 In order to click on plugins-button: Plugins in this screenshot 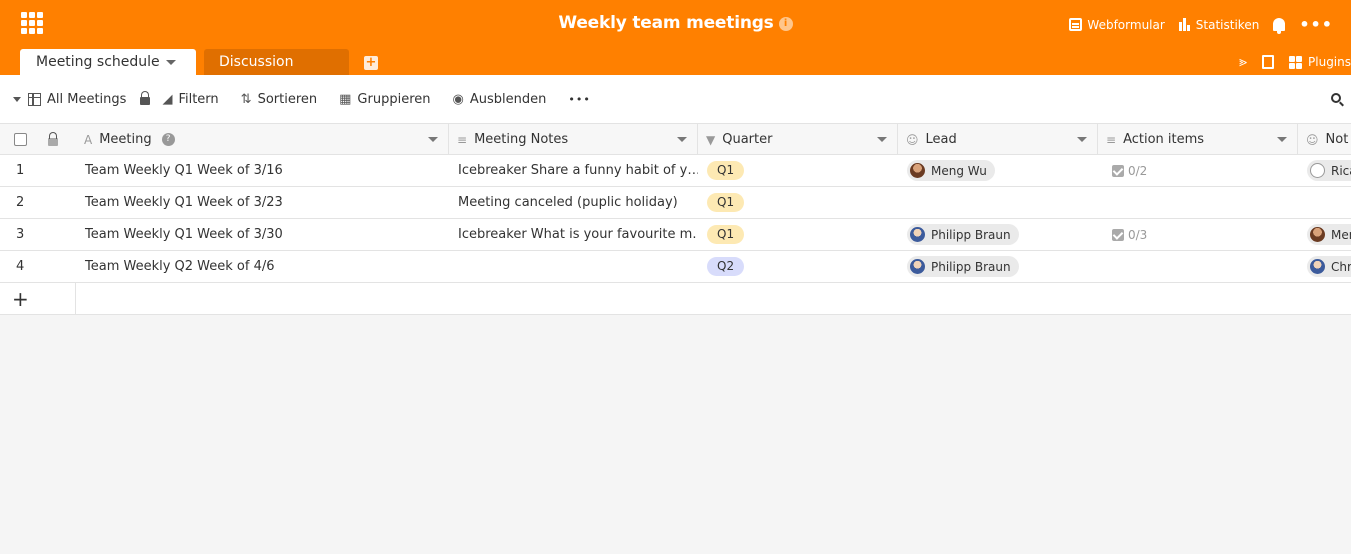, I will do `click(1320, 62)`.